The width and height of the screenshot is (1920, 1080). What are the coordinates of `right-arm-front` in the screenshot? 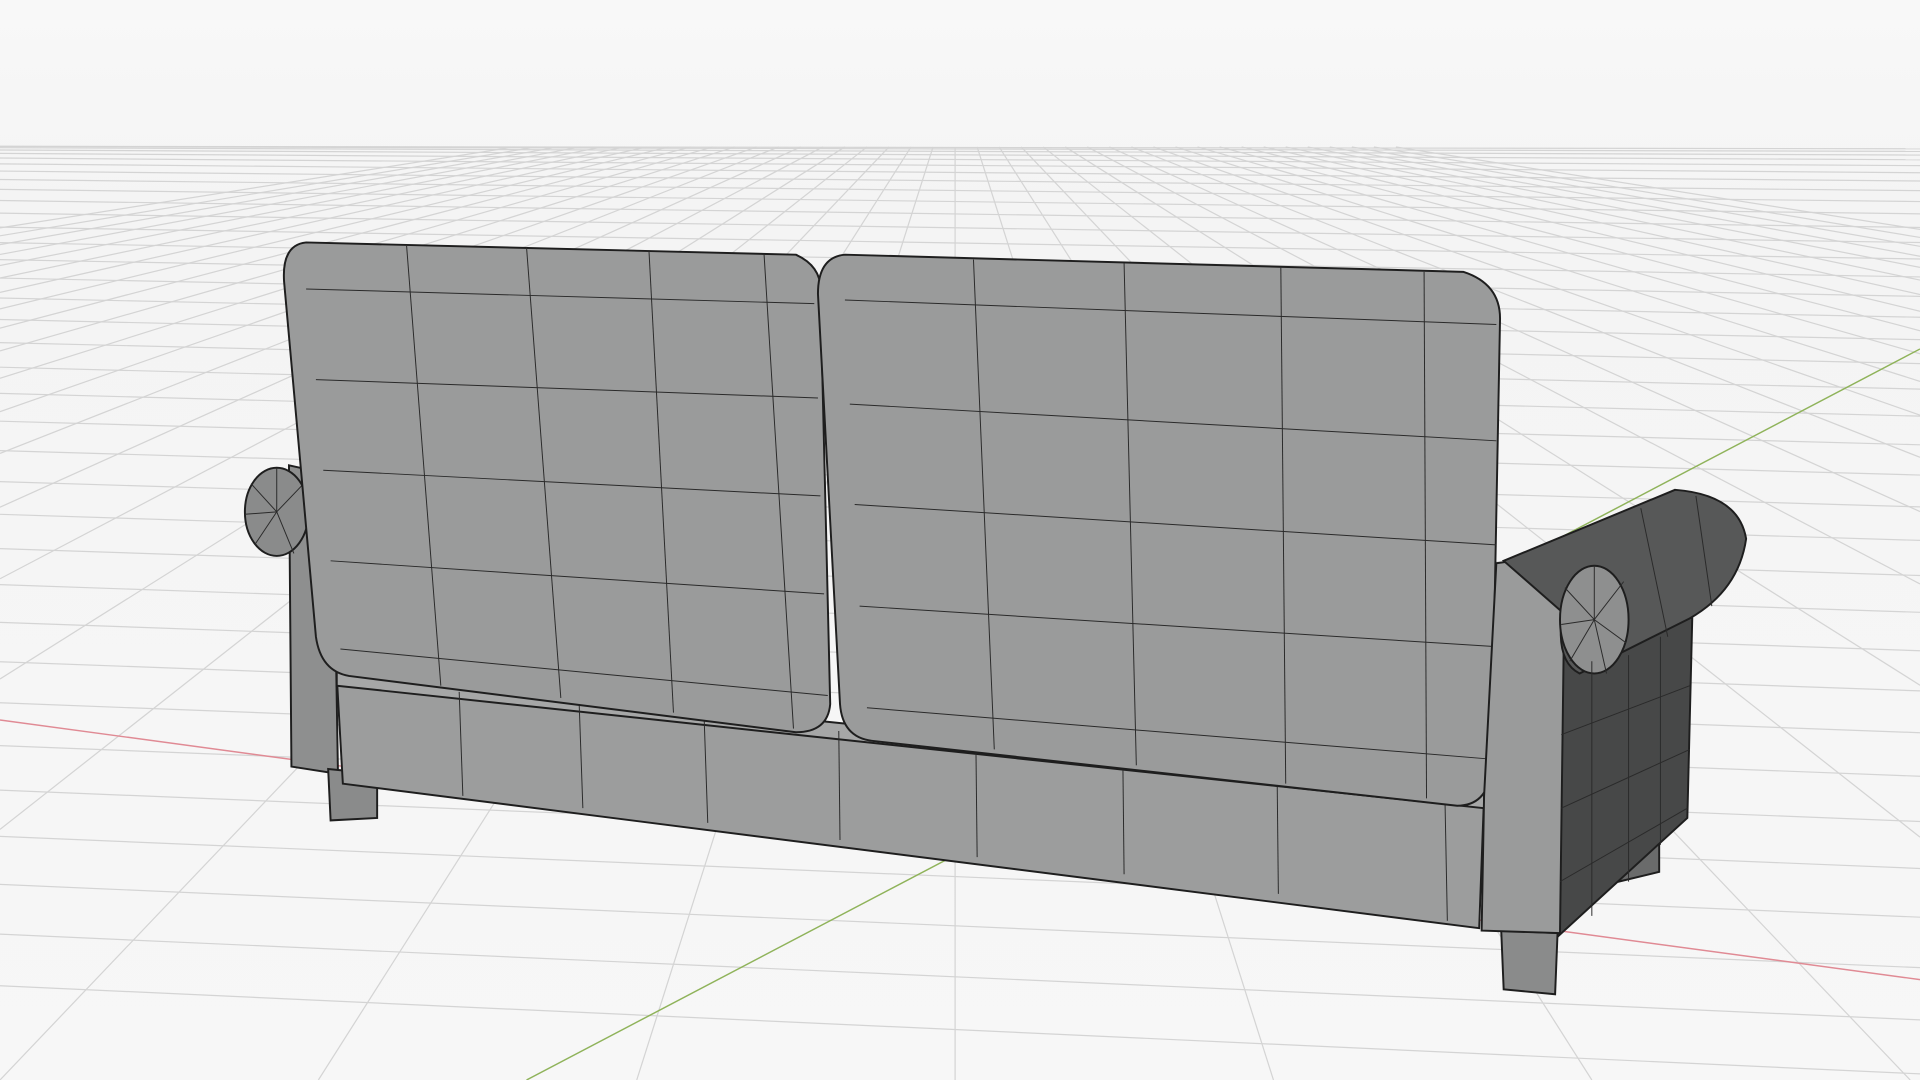 It's located at (1523, 743).